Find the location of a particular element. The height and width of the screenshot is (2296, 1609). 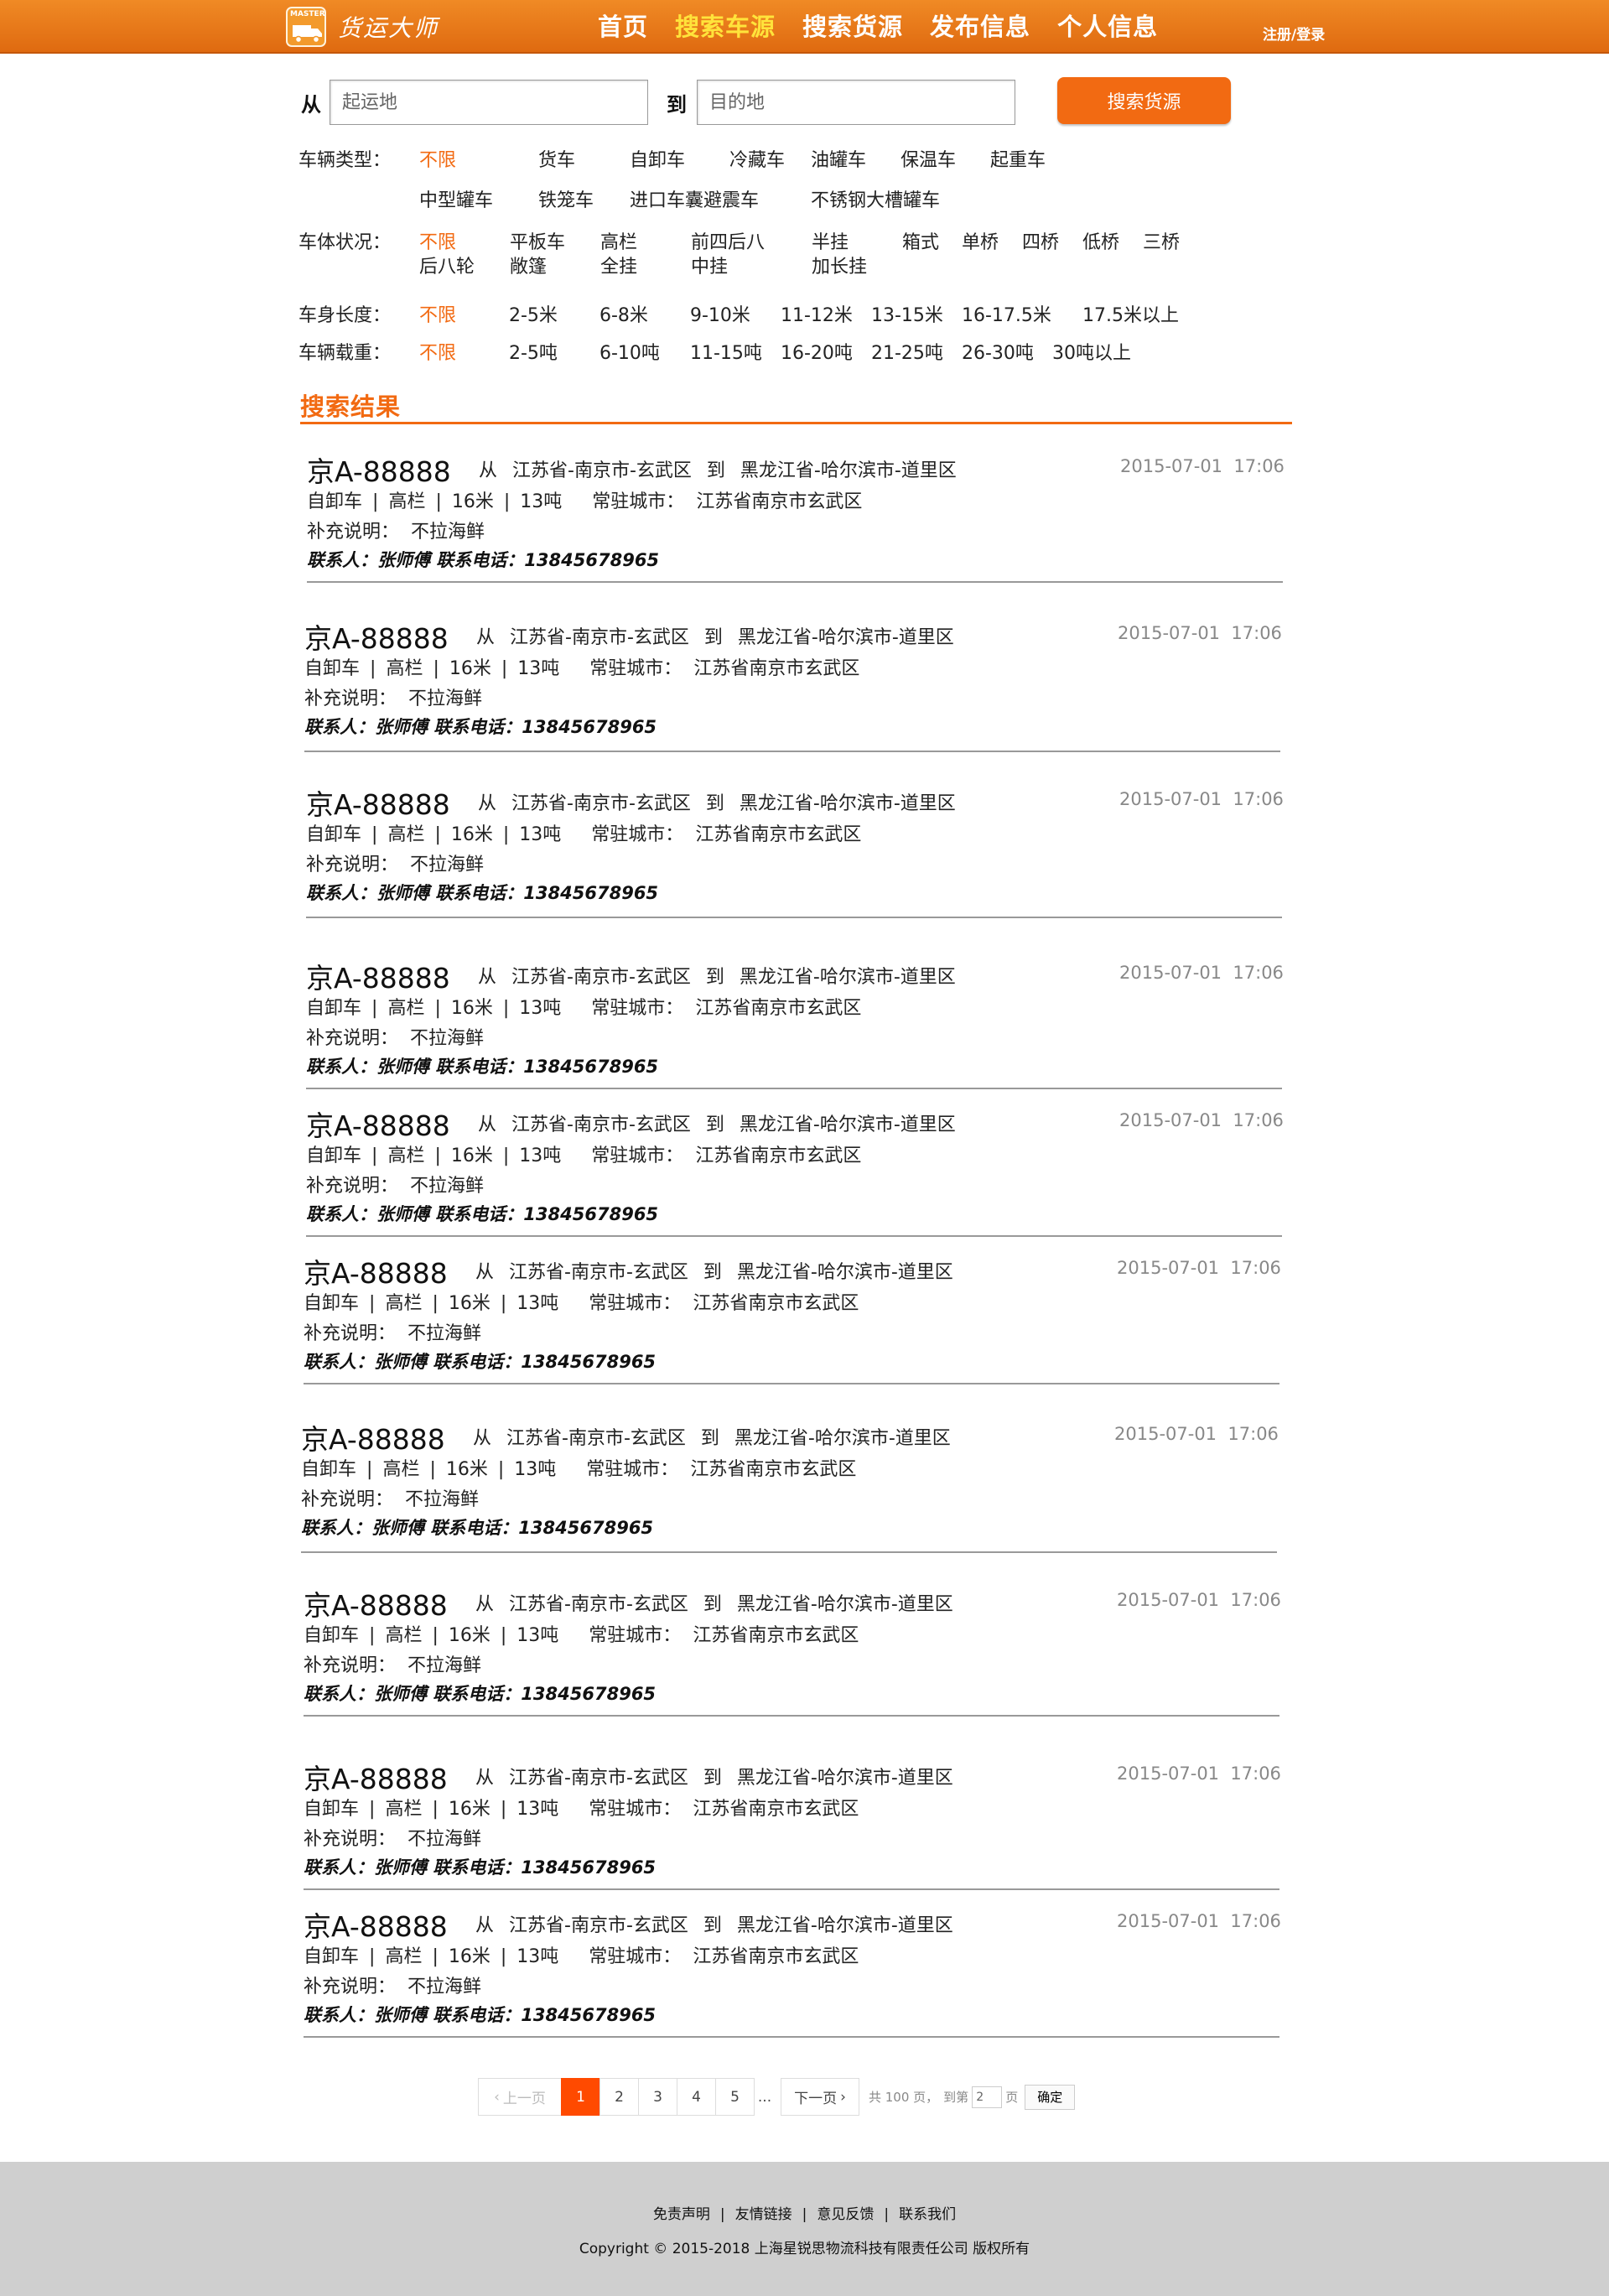

length-option: 11-12米 is located at coordinates (817, 313).